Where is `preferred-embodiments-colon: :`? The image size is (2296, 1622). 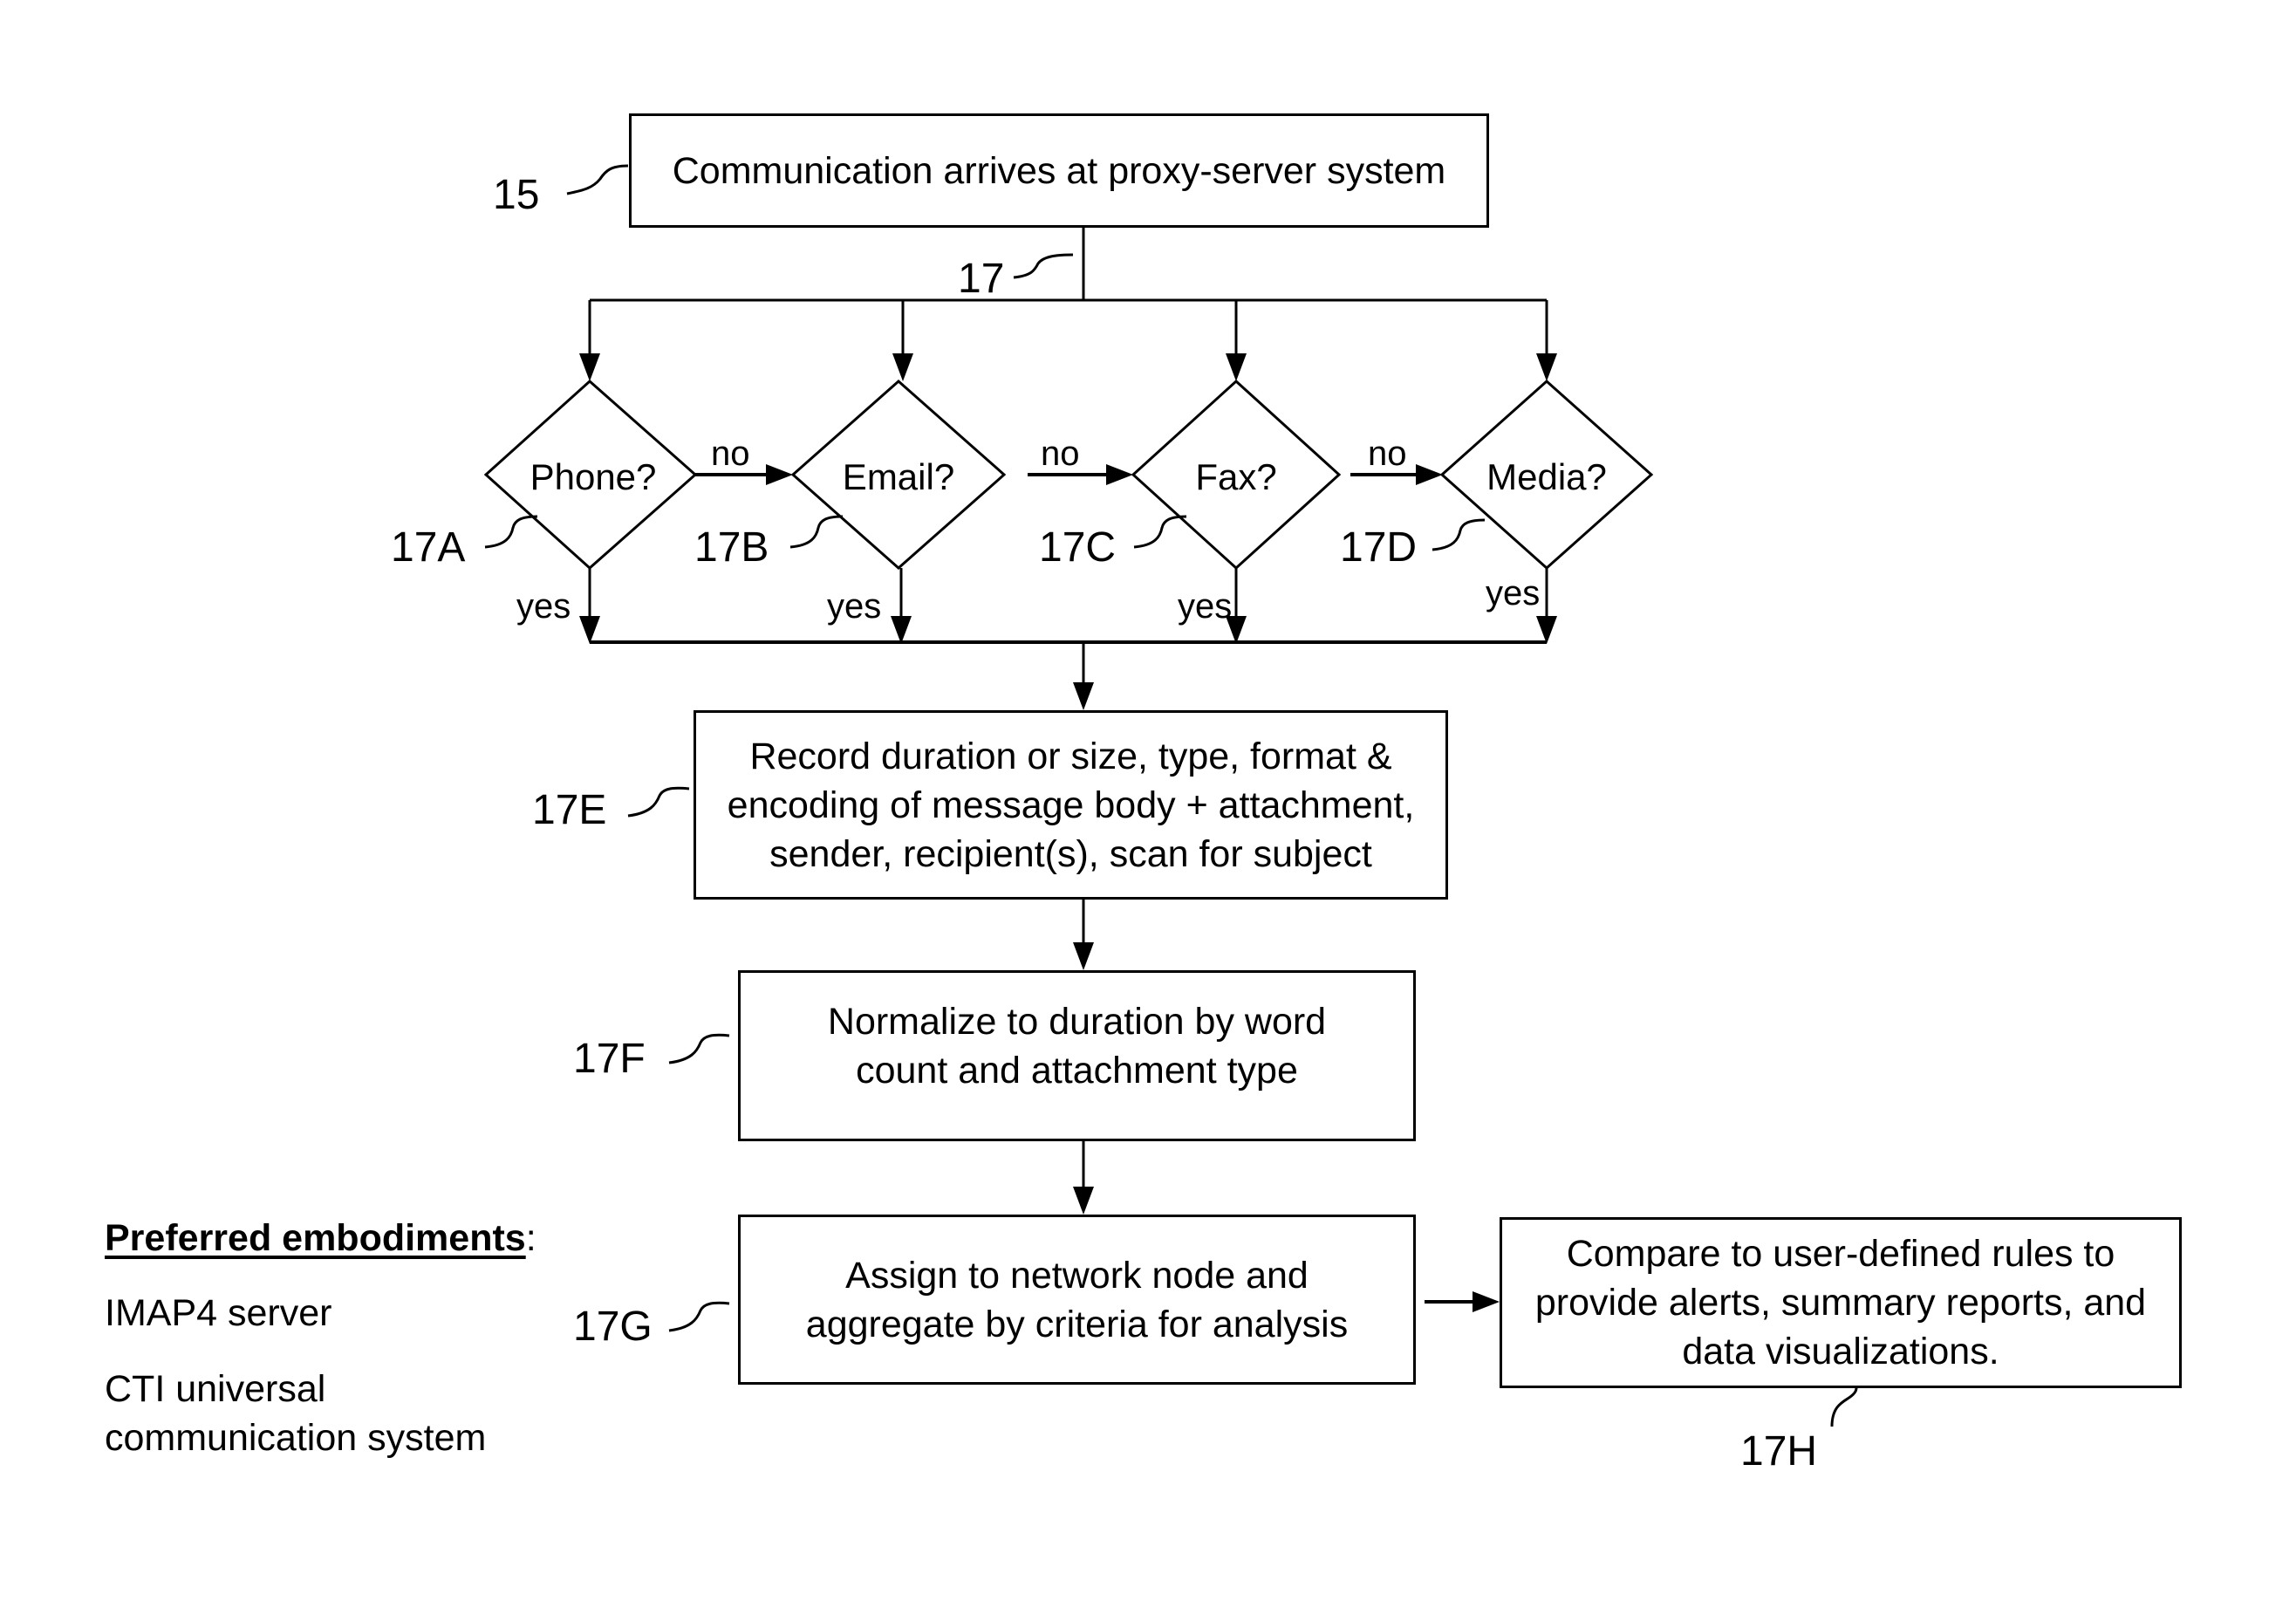 preferred-embodiments-colon: : is located at coordinates (530, 1238).